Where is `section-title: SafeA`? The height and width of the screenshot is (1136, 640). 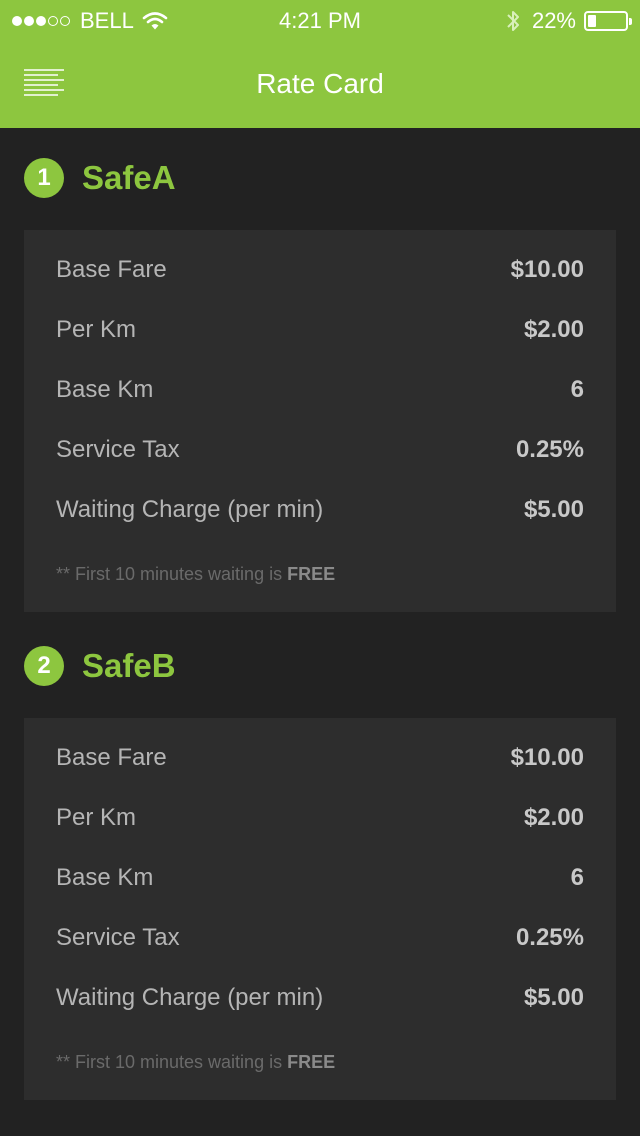
section-title: SafeA is located at coordinates (129, 177).